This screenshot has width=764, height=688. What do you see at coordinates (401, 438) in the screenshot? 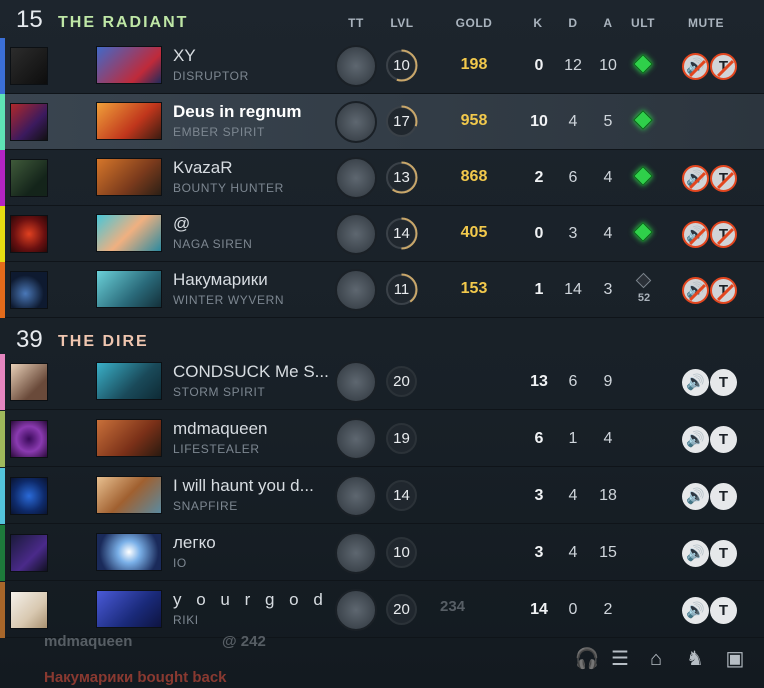
I see `level-value: 19` at bounding box center [401, 438].